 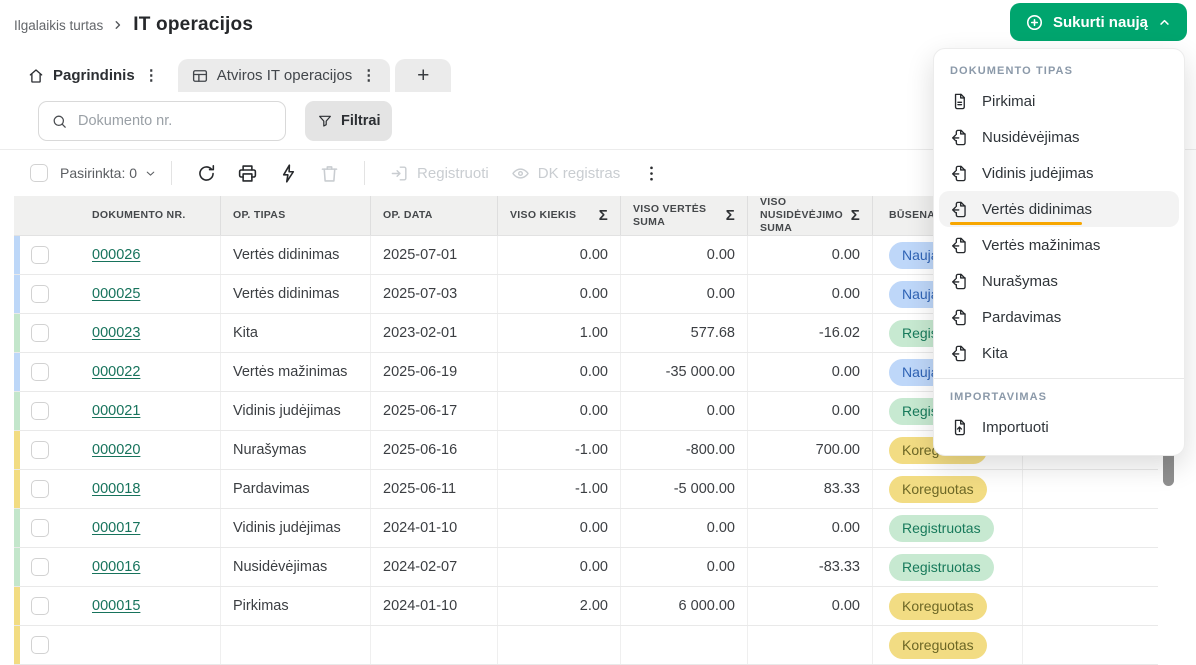 I want to click on menu-item-kita: Kita, so click(x=1059, y=353).